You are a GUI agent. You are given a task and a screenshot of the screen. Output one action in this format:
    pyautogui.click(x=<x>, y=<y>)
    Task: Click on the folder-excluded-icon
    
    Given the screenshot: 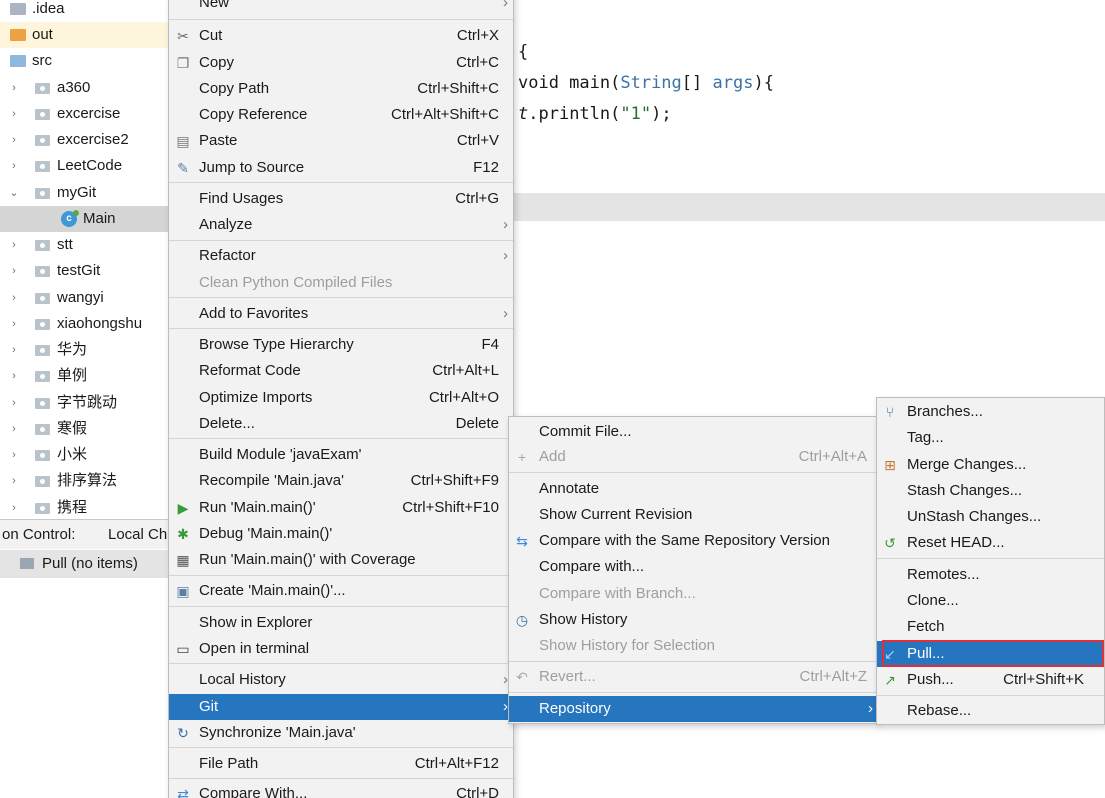 What is the action you would take?
    pyautogui.click(x=18, y=35)
    